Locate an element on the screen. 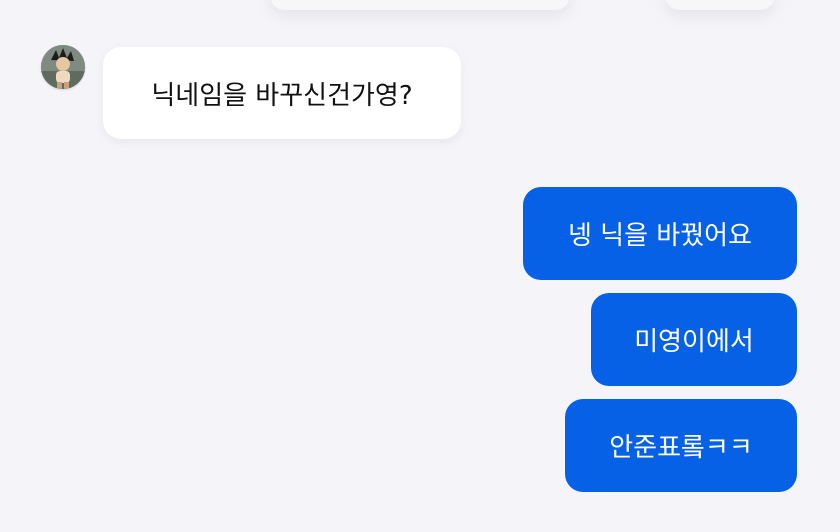 This screenshot has height=532, width=840. sender-avatar is located at coordinates (63, 67).